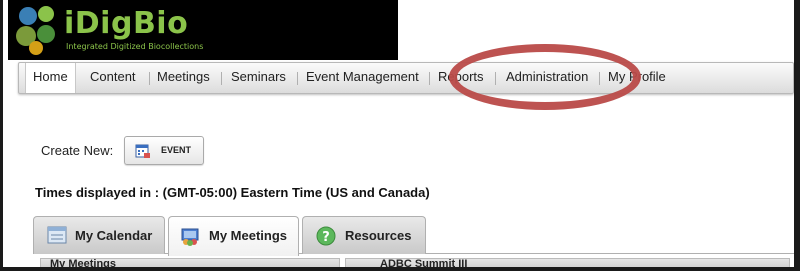  I want to click on tab-my-meetings: My Meetings, so click(233, 236).